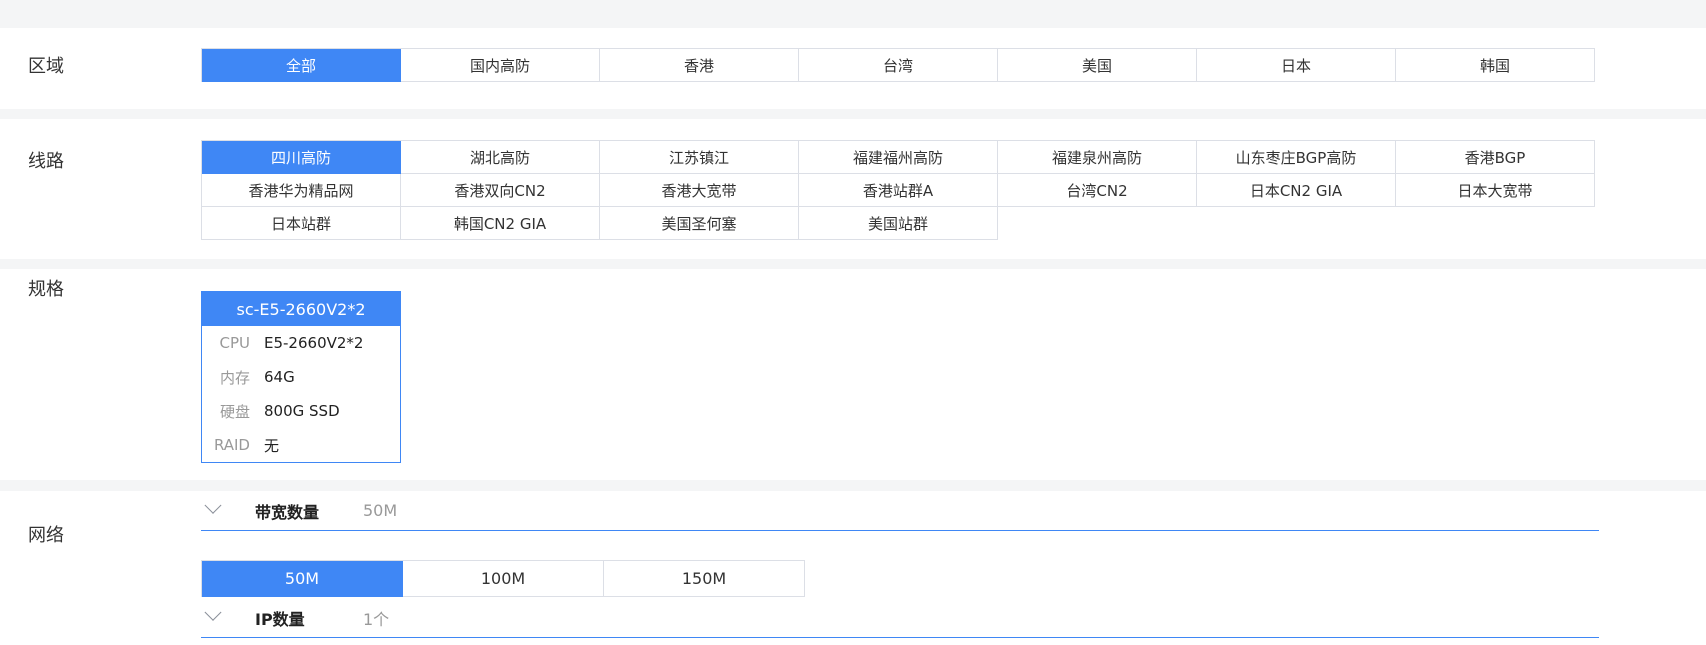  I want to click on region-option-taiwan: 台湾, so click(898, 65).